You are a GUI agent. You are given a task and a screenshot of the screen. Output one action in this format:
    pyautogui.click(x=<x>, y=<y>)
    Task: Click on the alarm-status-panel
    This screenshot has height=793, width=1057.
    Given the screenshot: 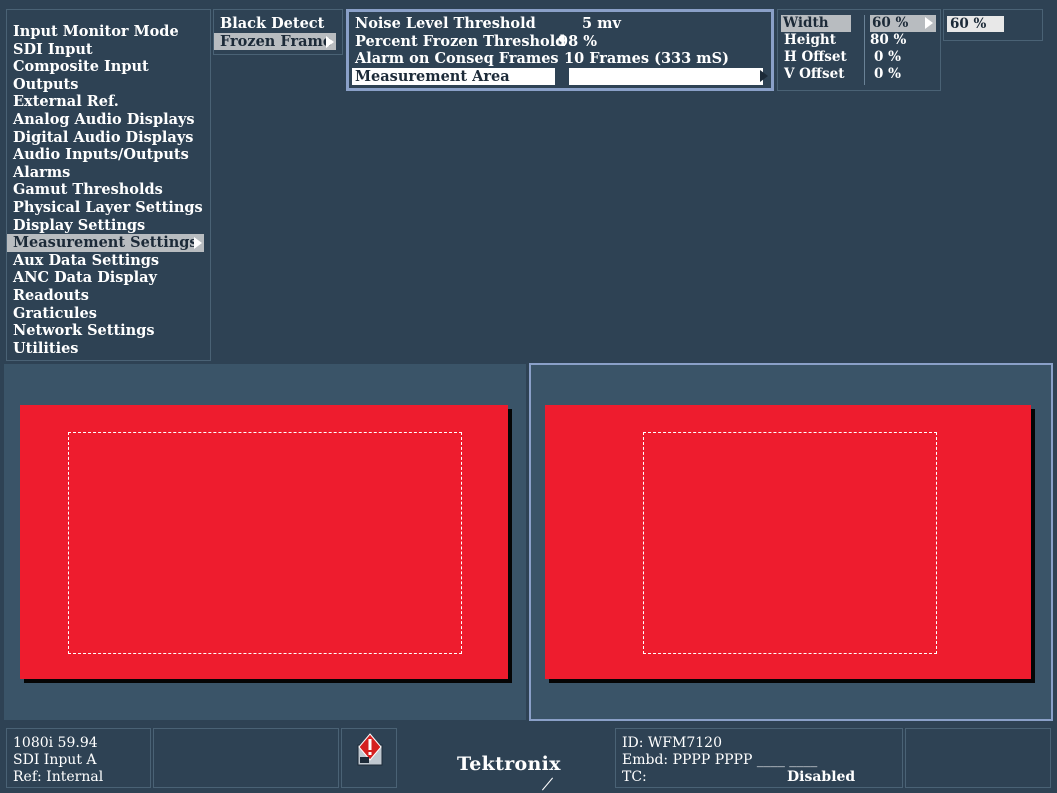 What is the action you would take?
    pyautogui.click(x=246, y=758)
    